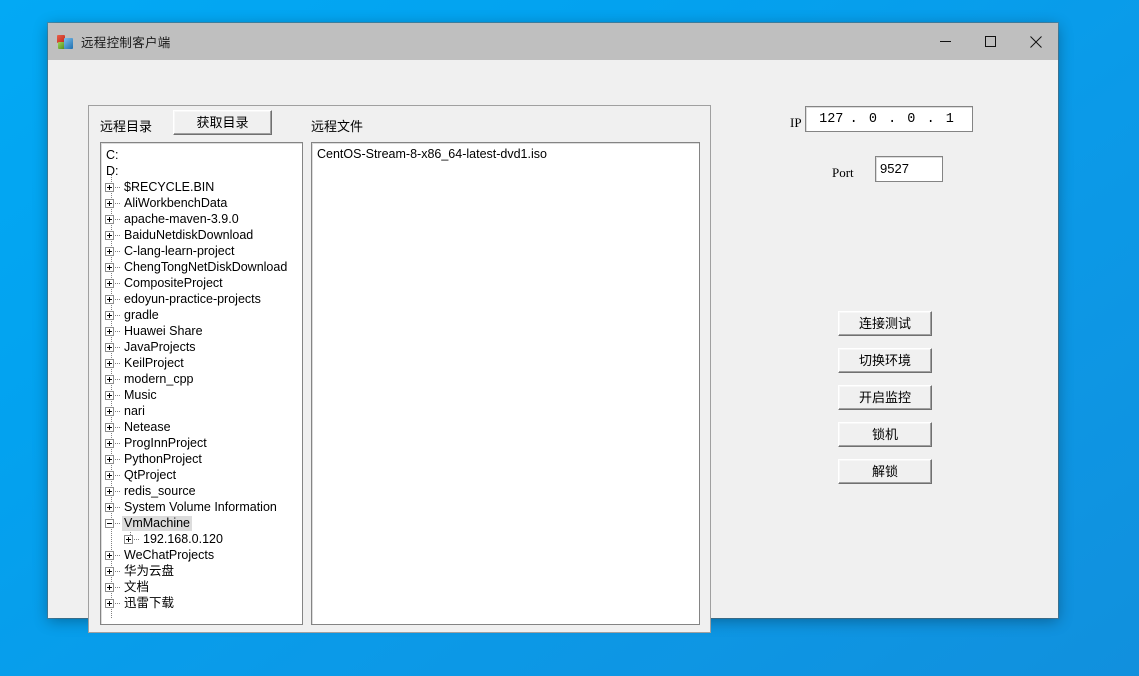  What do you see at coordinates (203, 555) in the screenshot?
I see `tree-node: WeChatProjects` at bounding box center [203, 555].